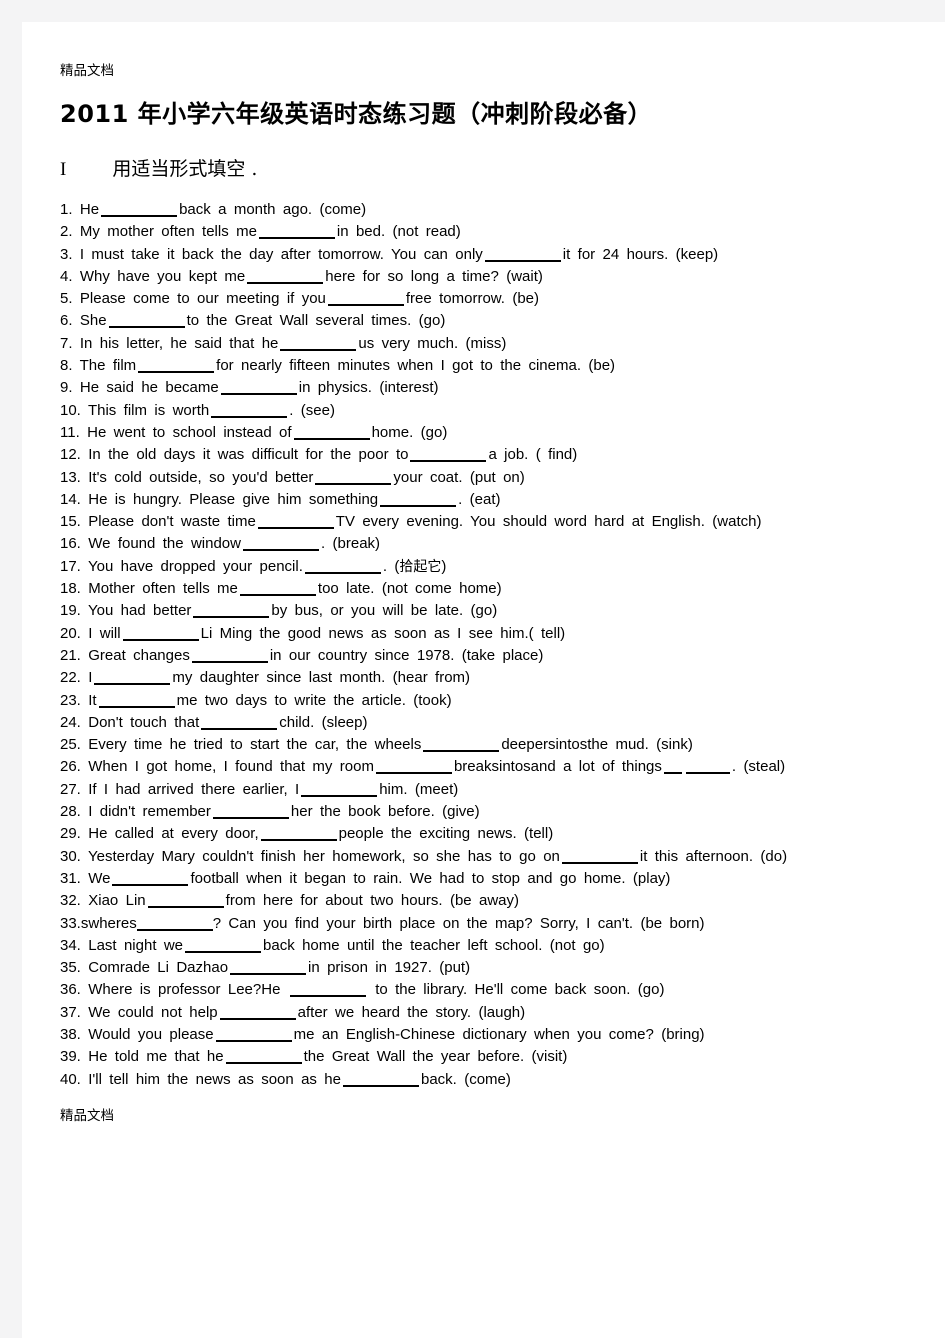 The image size is (945, 1338). What do you see at coordinates (479, 499) in the screenshot?
I see `question-text-after-blank: . (eat)` at bounding box center [479, 499].